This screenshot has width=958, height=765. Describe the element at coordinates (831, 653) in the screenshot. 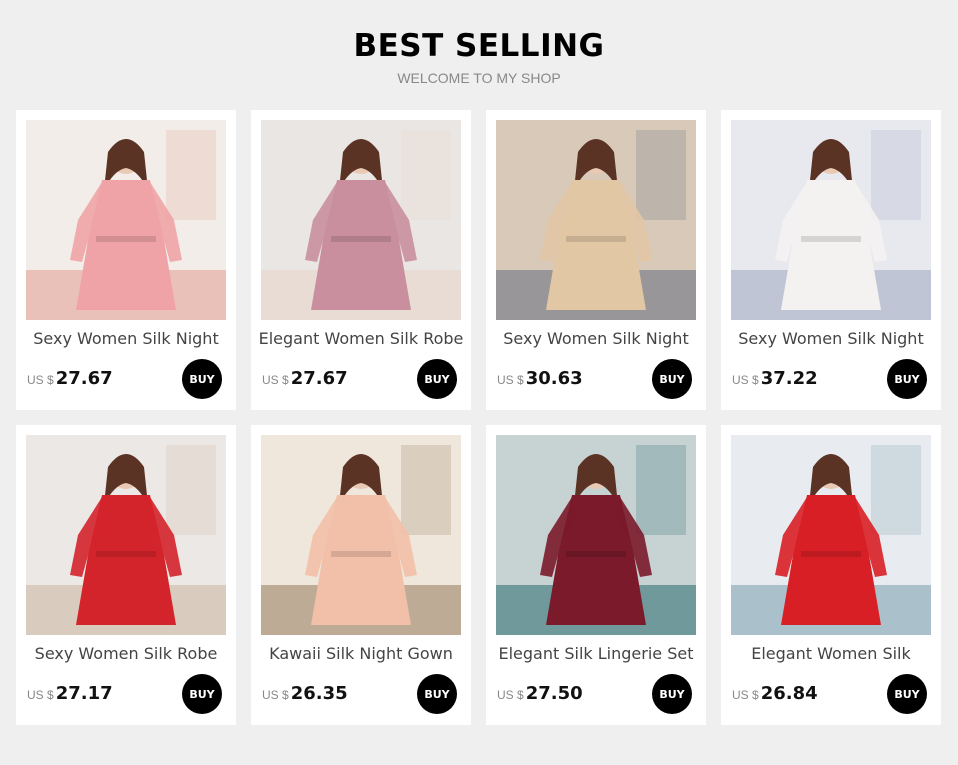

I see `product-name: Elegant Women Silk` at that location.